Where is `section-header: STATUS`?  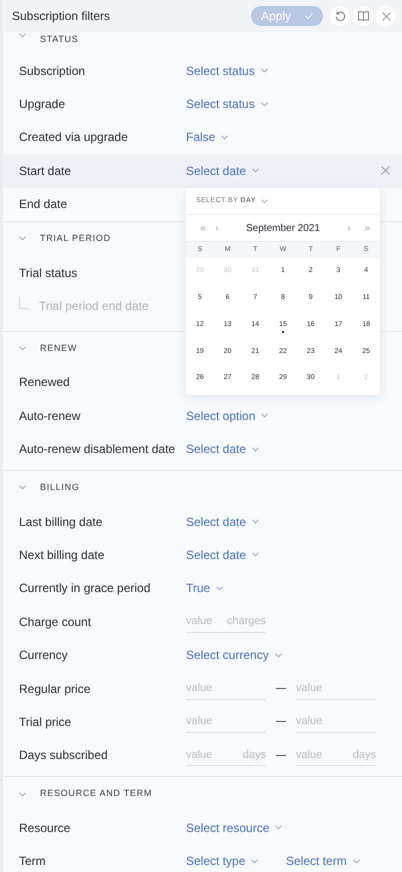
section-header: STATUS is located at coordinates (40, 43).